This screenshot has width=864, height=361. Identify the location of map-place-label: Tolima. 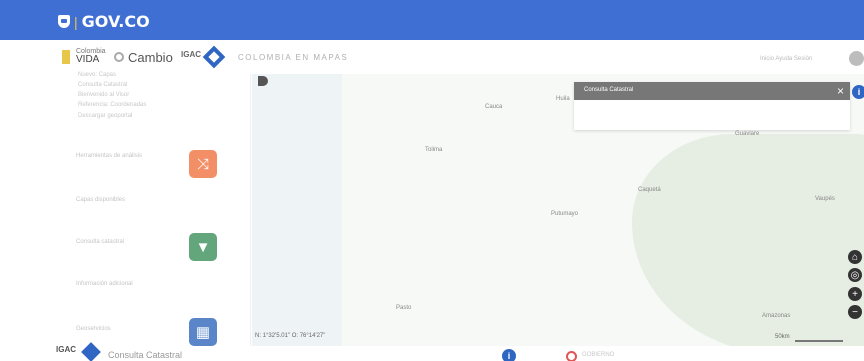
(434, 150).